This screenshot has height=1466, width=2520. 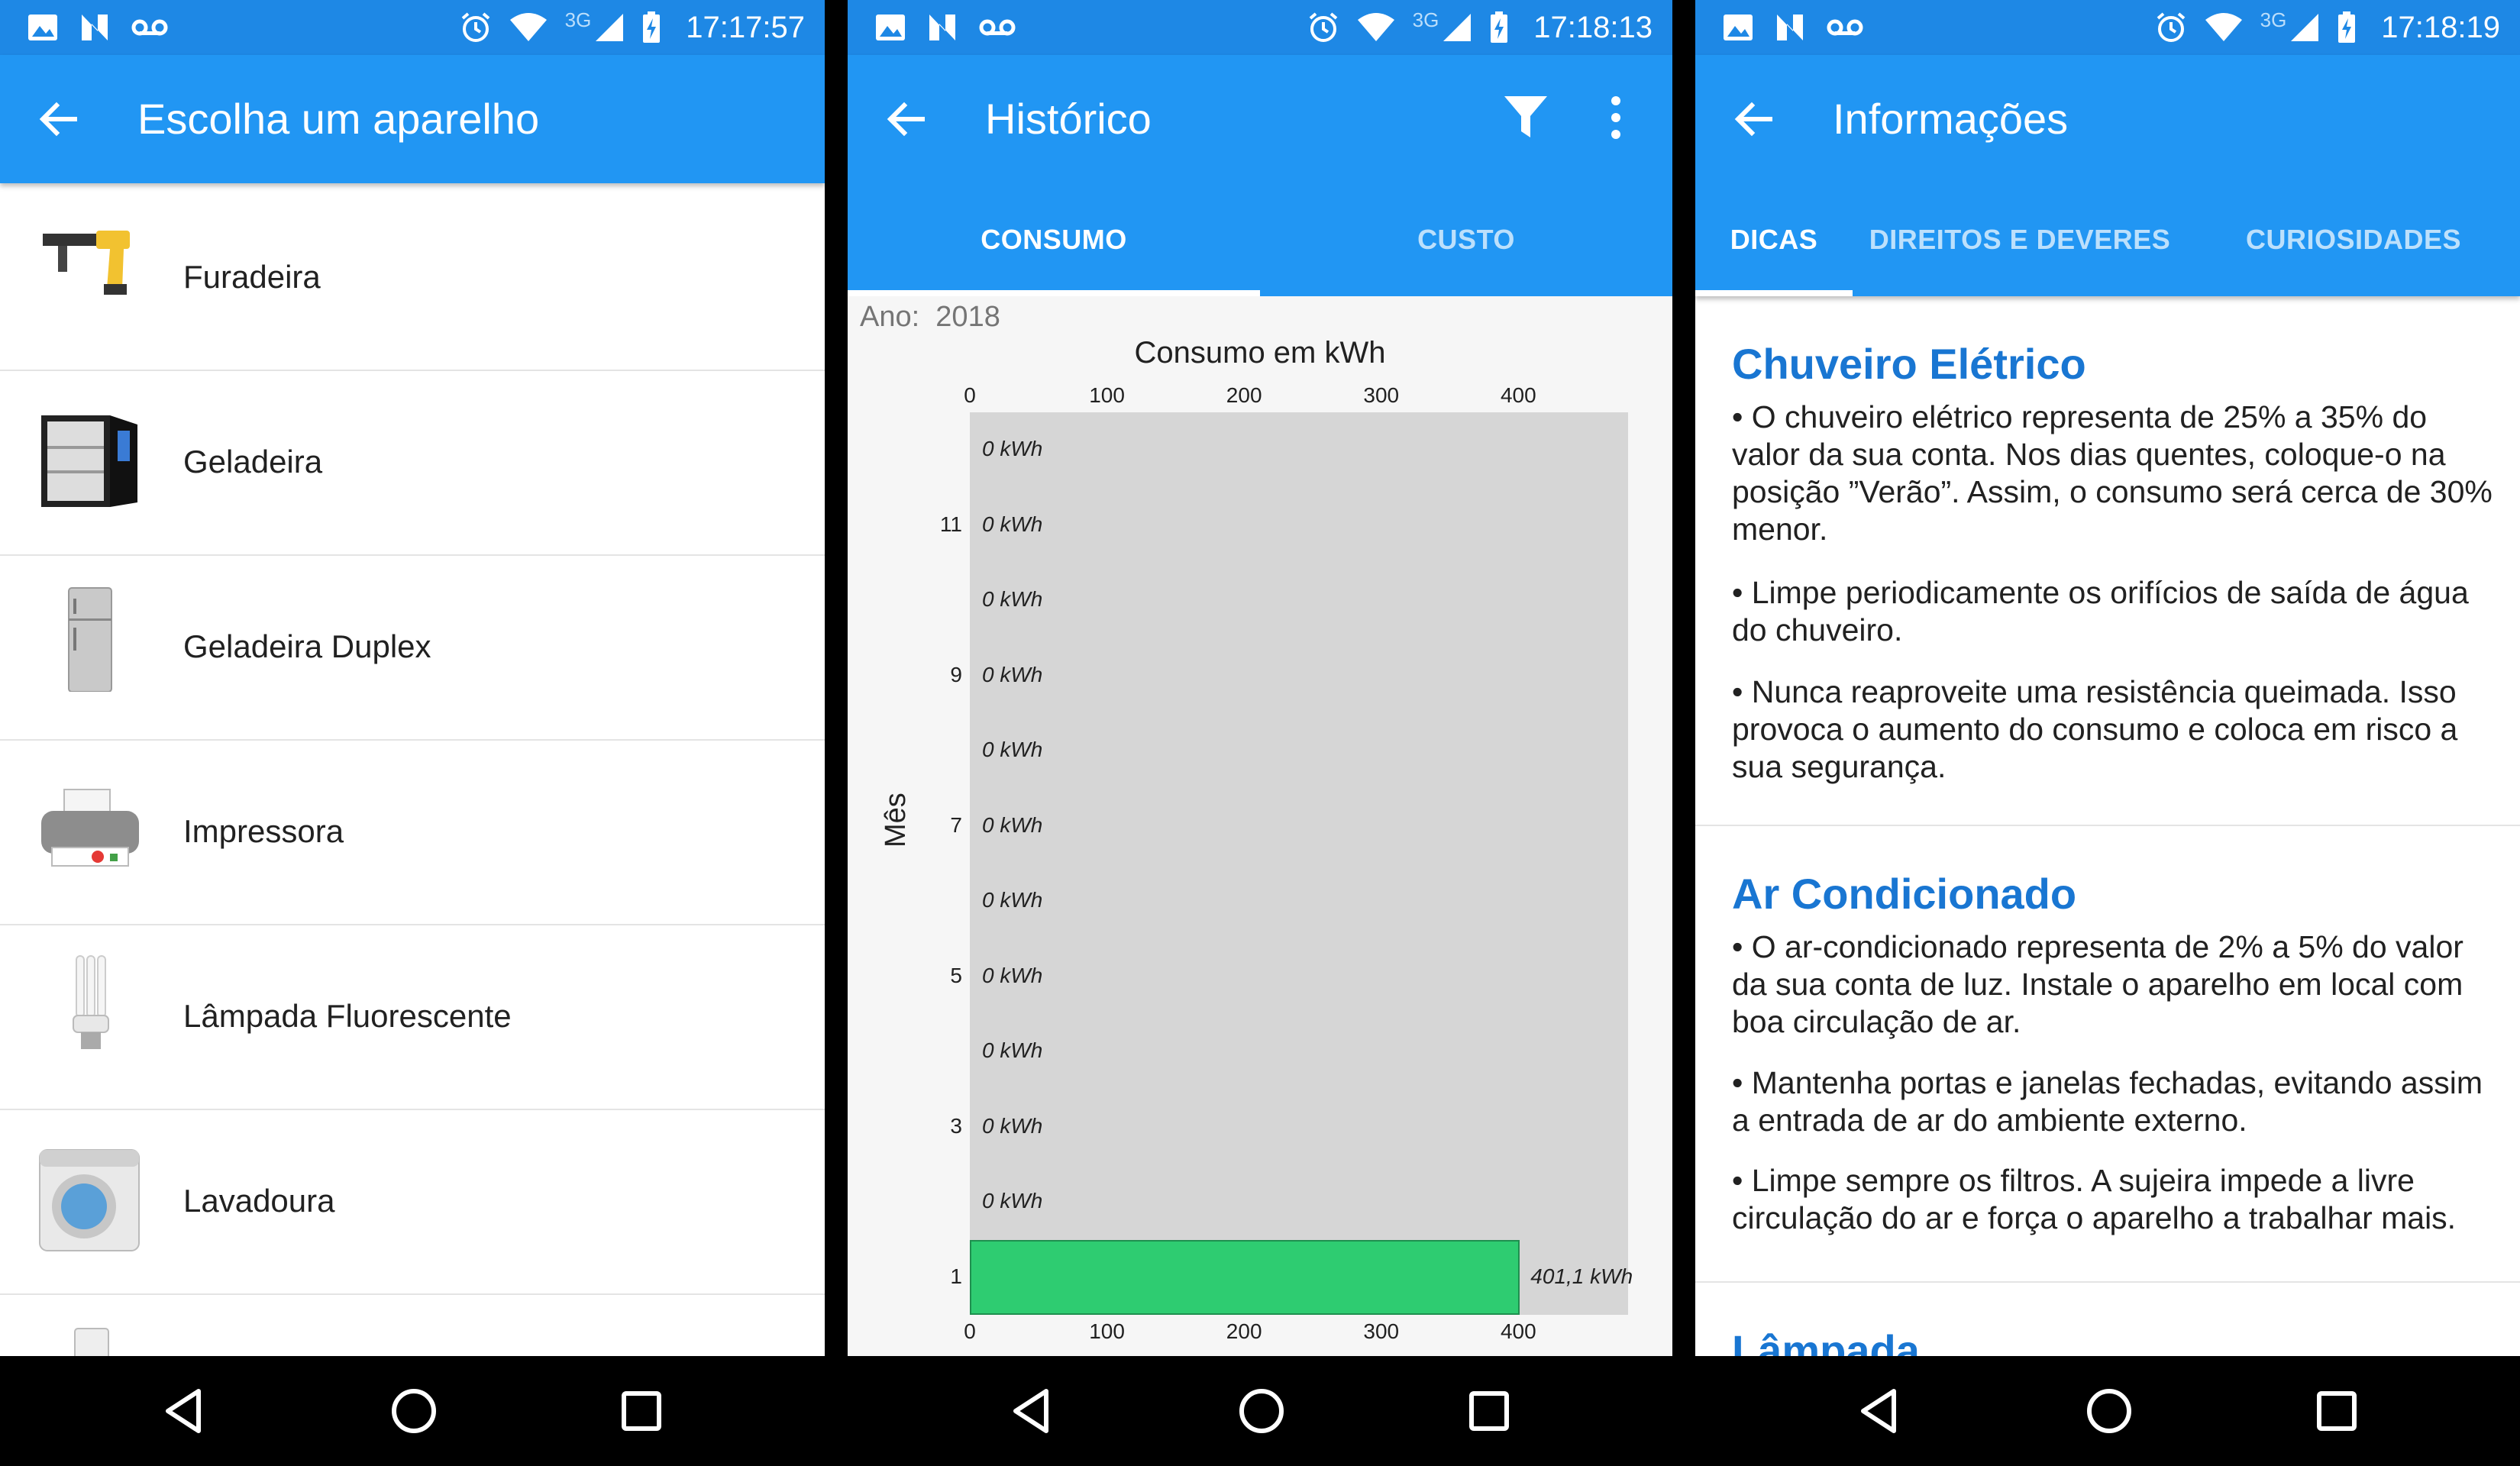 I want to click on year-filter: Ano: 2018, so click(x=930, y=317).